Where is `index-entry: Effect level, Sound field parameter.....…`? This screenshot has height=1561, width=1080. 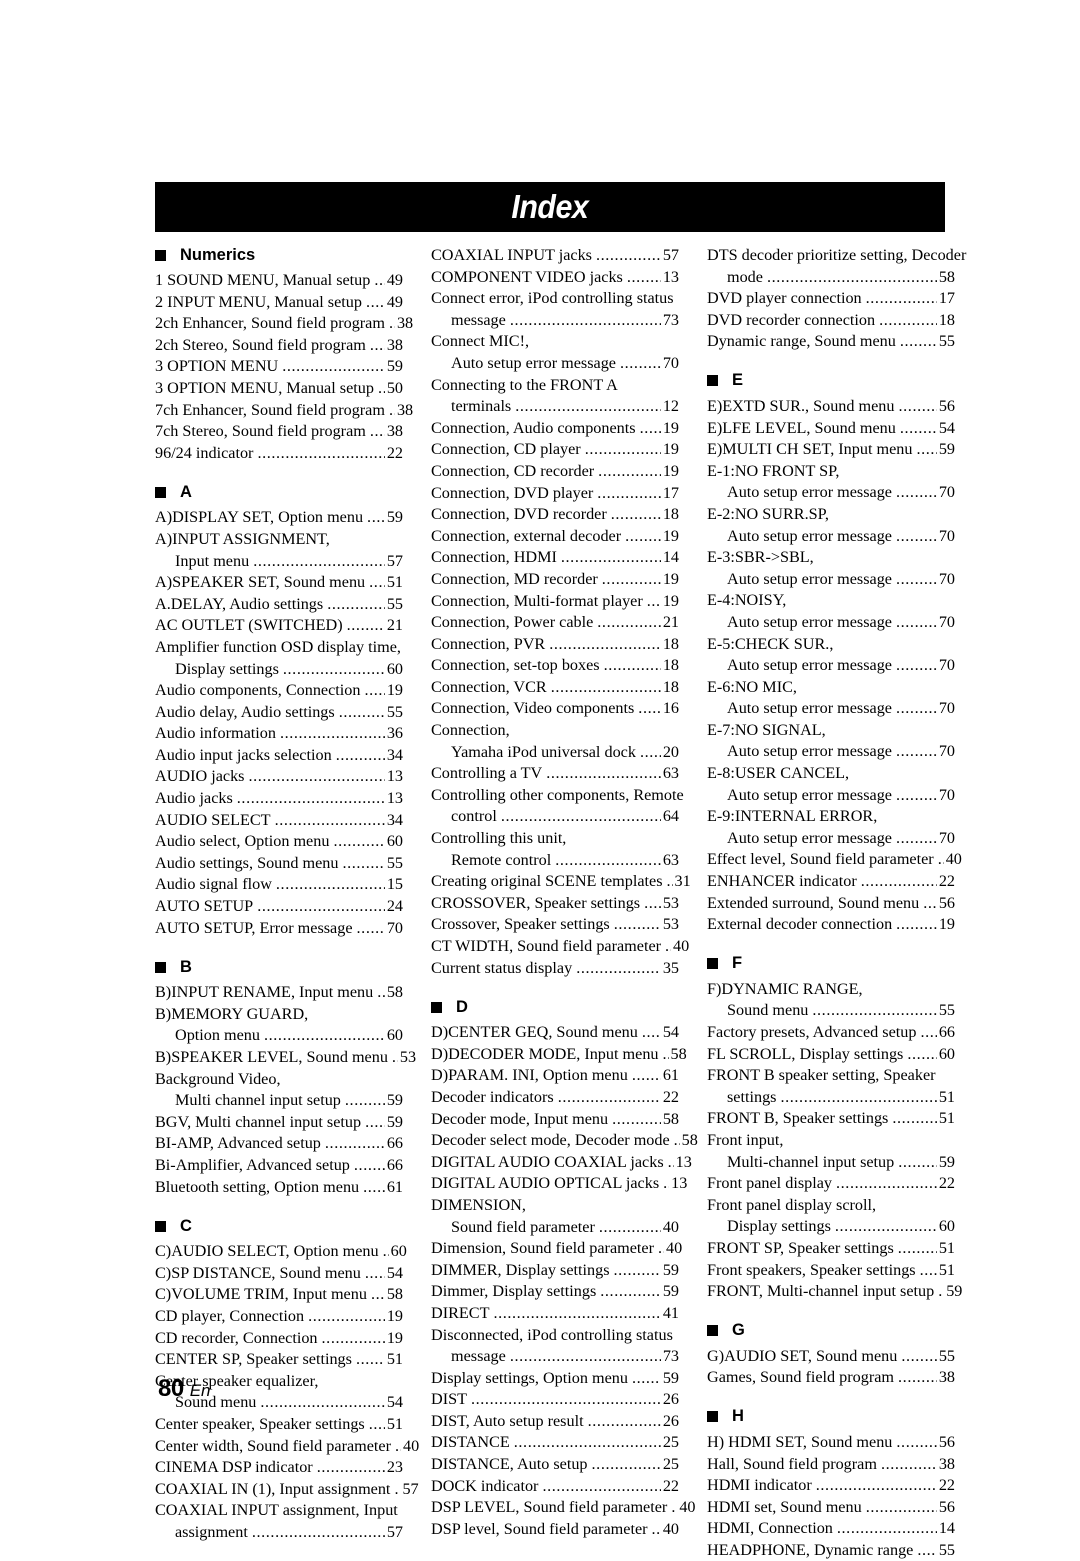 index-entry: Effect level, Sound field parameter.....… is located at coordinates (834, 860).